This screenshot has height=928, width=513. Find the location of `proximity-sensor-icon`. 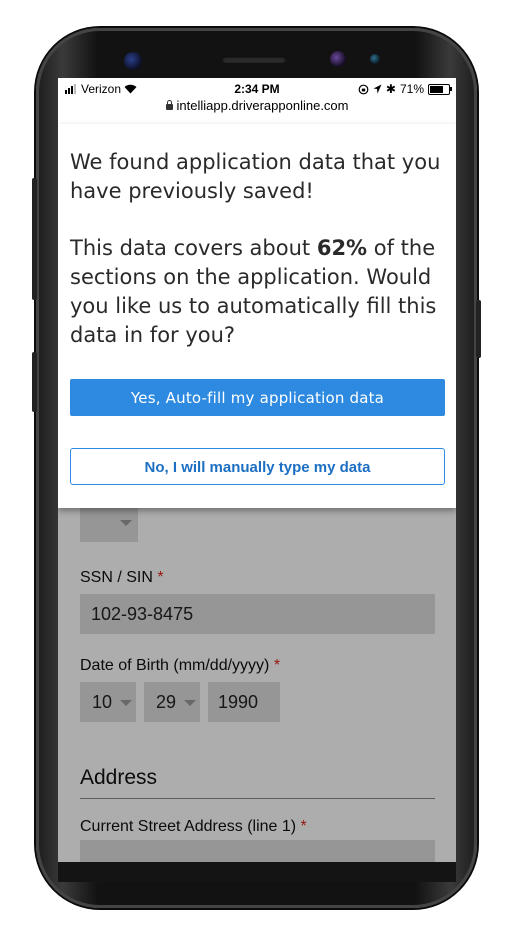

proximity-sensor-icon is located at coordinates (375, 59).